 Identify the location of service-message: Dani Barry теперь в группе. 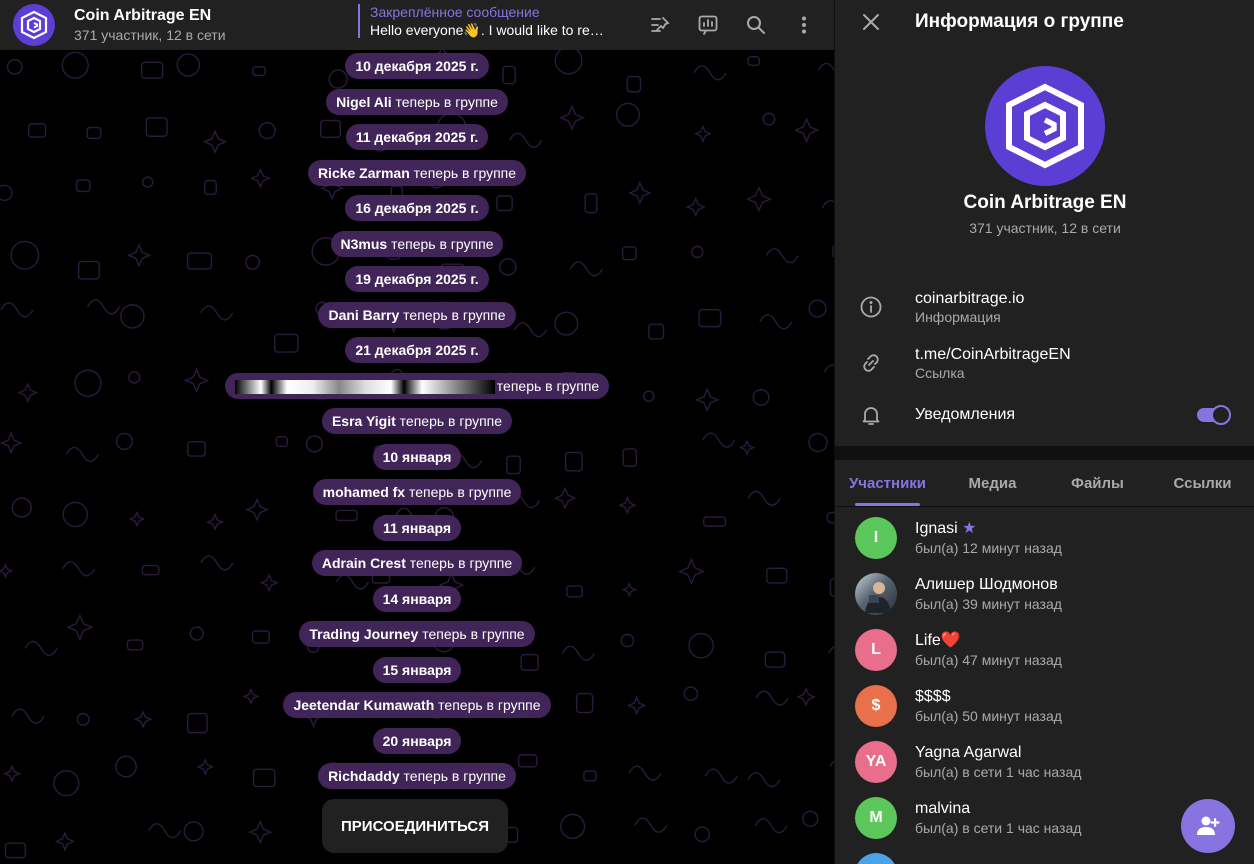
(417, 314).